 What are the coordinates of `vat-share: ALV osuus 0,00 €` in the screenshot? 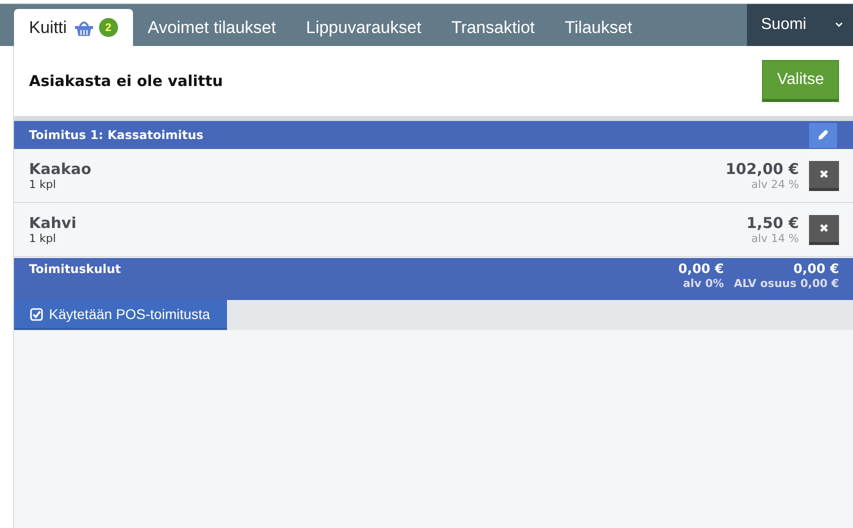 It's located at (786, 283).